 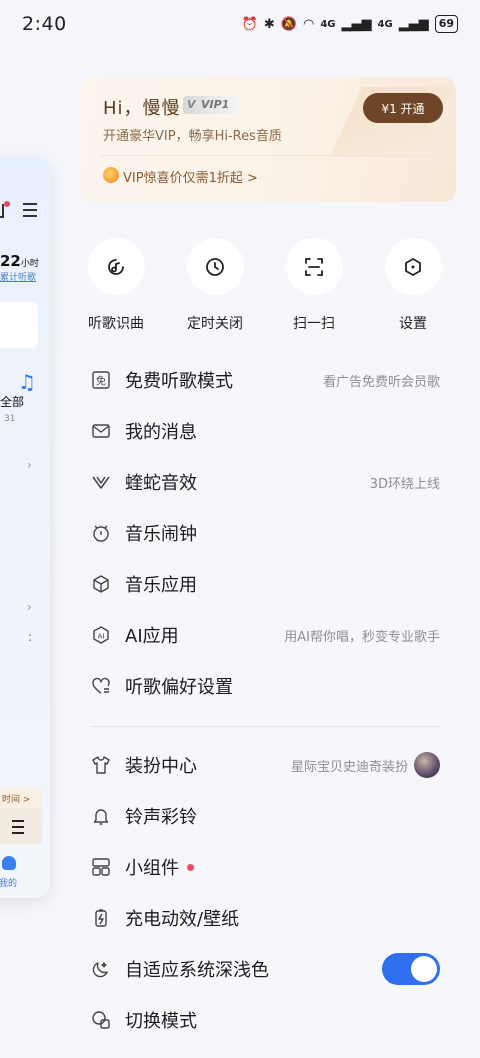 I want to click on svg-text: 免, so click(x=101, y=381).